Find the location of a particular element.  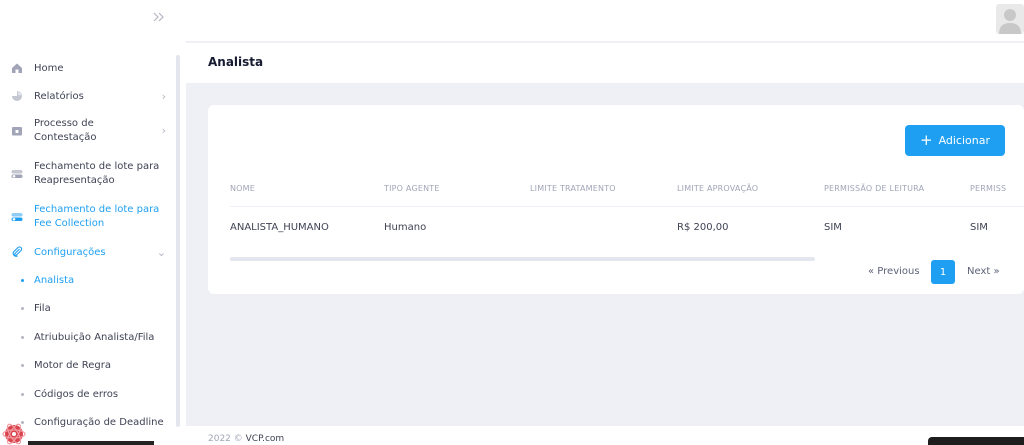

sidebar-subitem-label: Analista is located at coordinates (54, 280).